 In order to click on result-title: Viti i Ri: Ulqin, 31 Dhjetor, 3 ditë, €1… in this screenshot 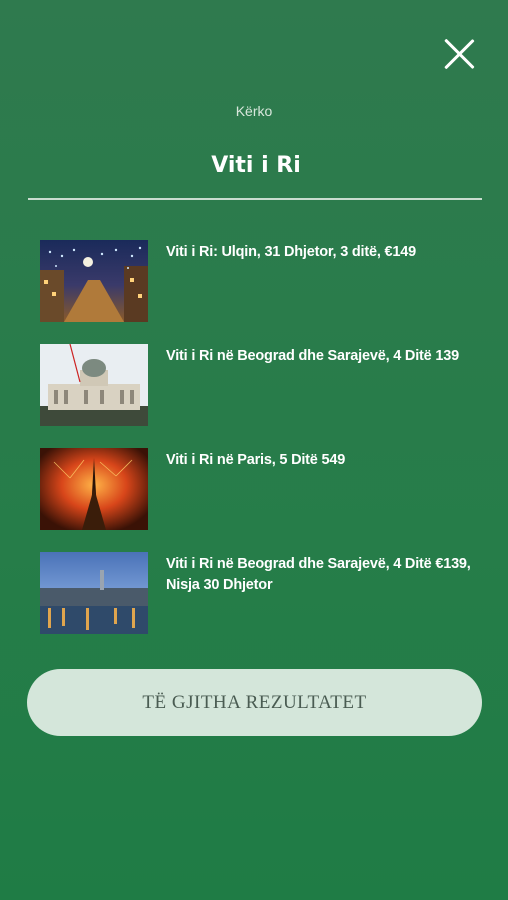, I will do `click(291, 252)`.